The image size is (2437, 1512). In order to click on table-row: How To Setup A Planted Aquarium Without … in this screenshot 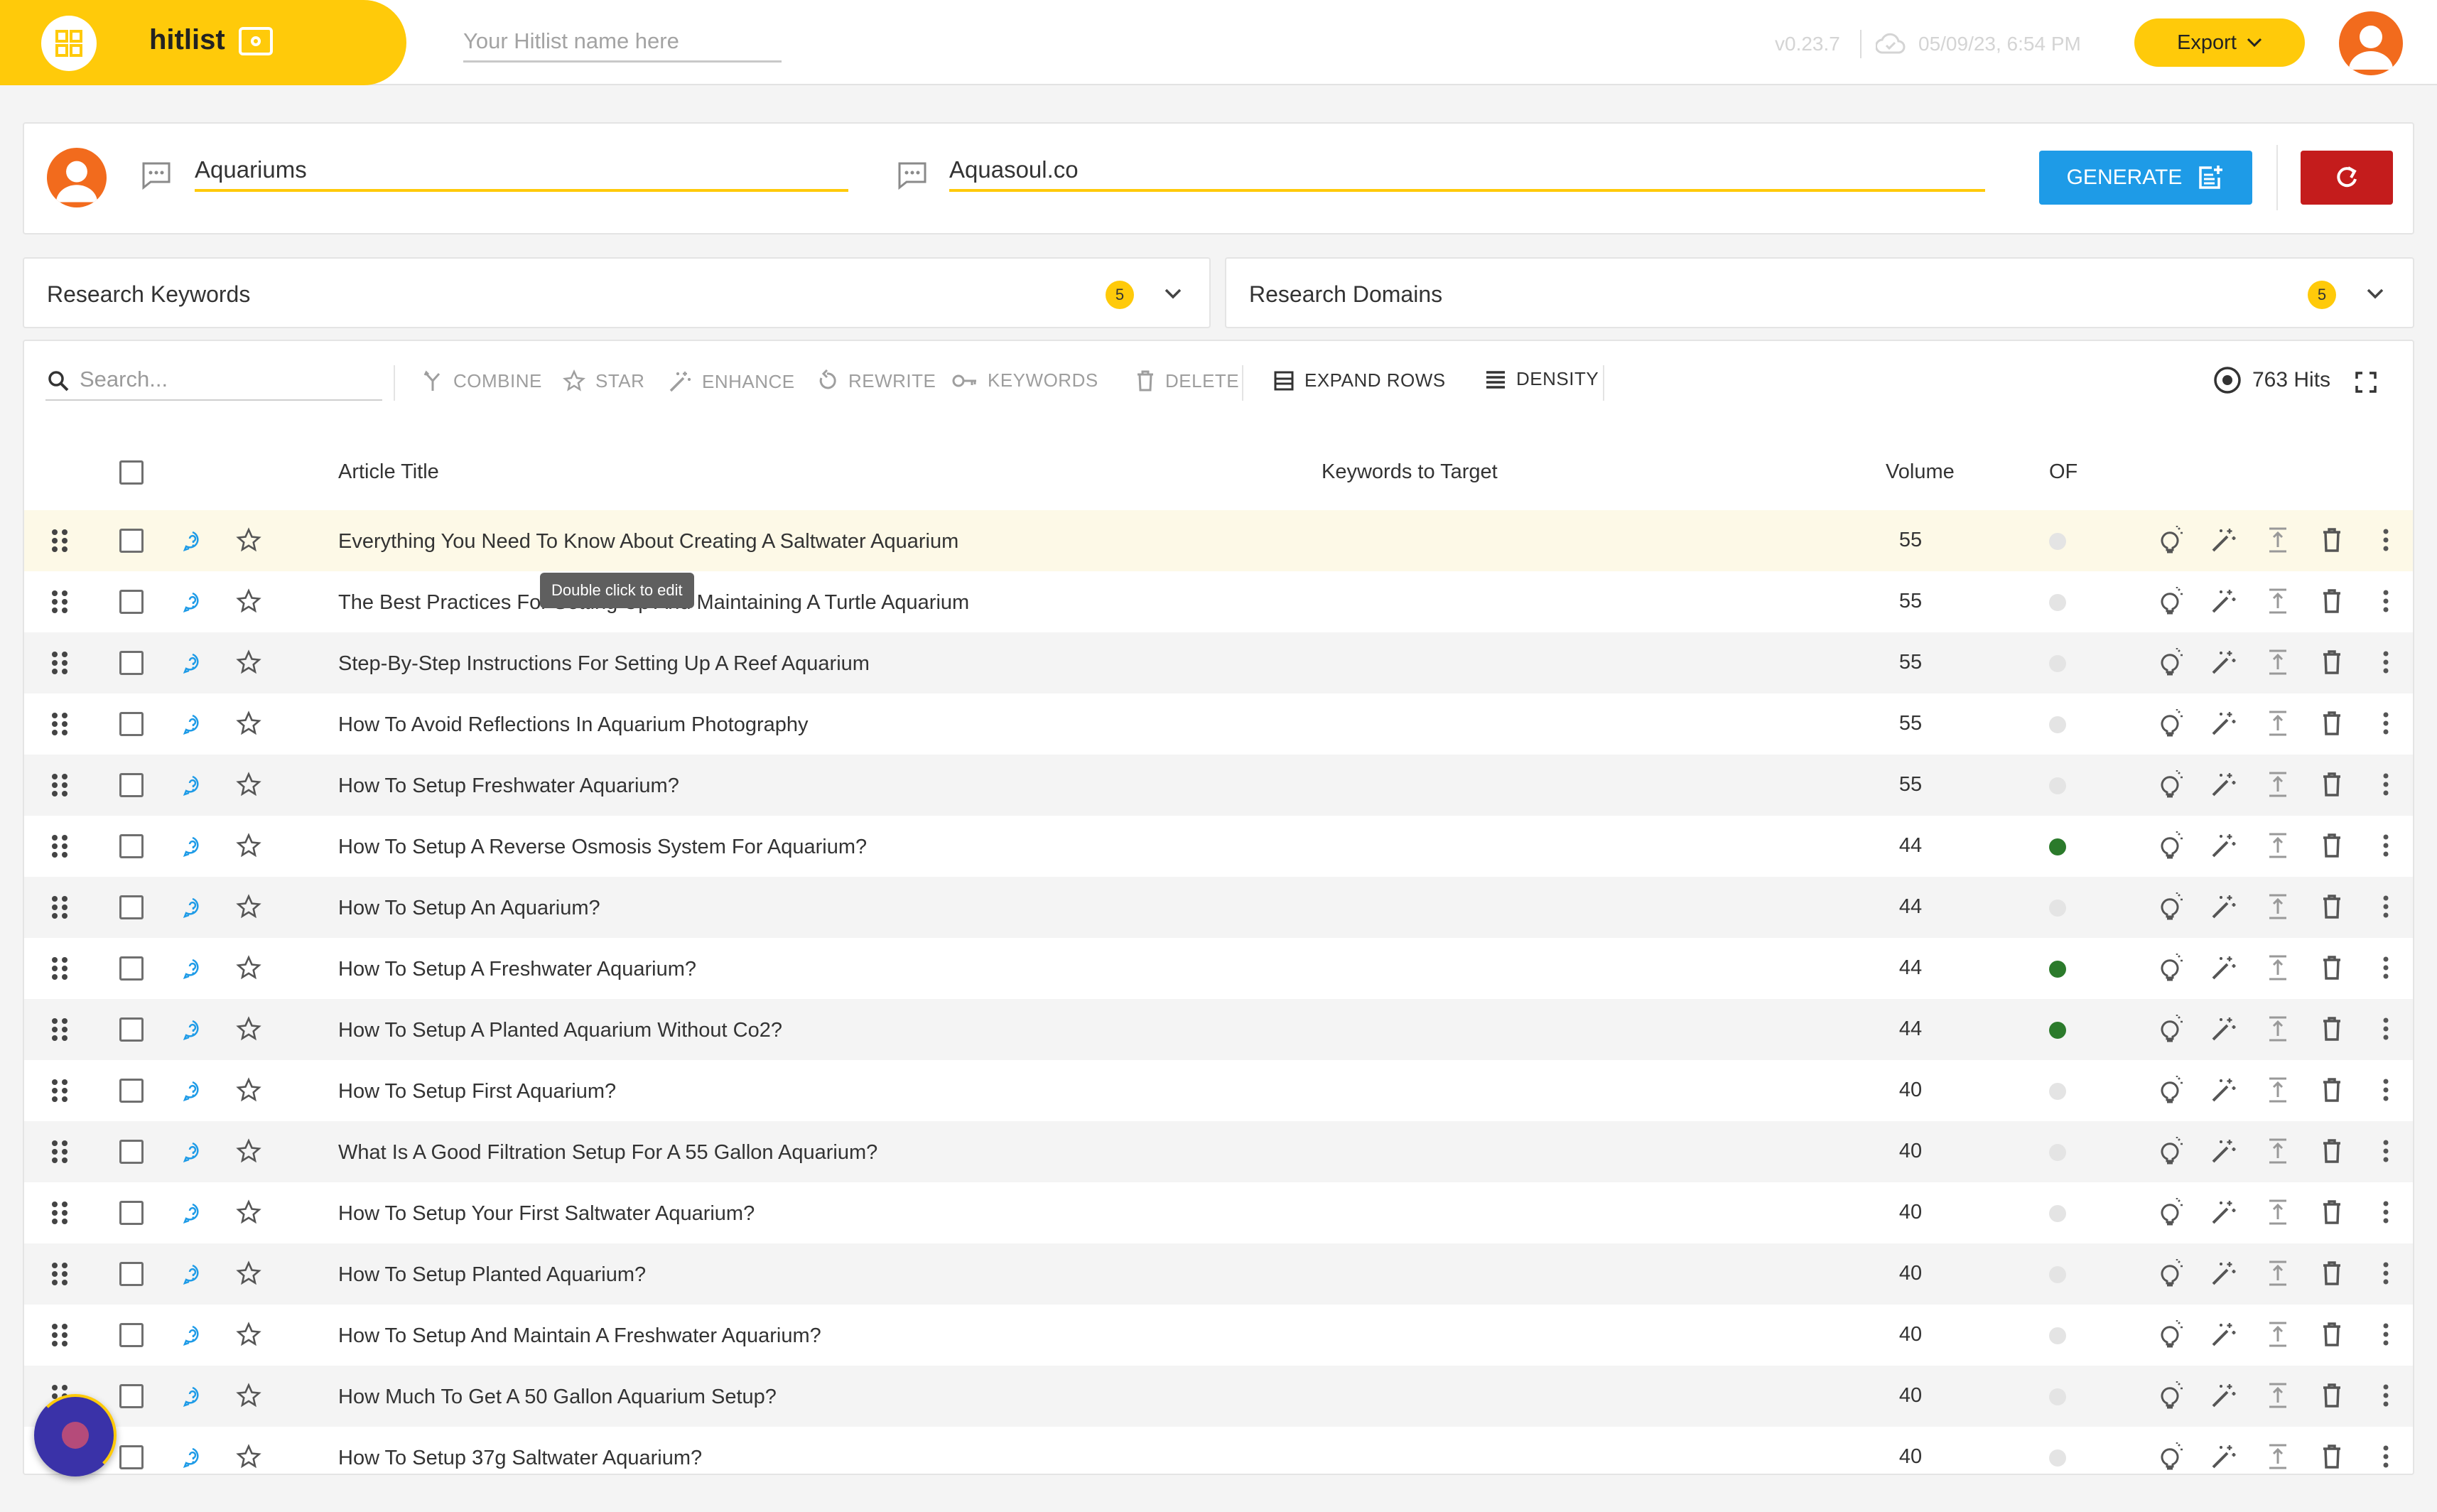, I will do `click(1218, 1029)`.